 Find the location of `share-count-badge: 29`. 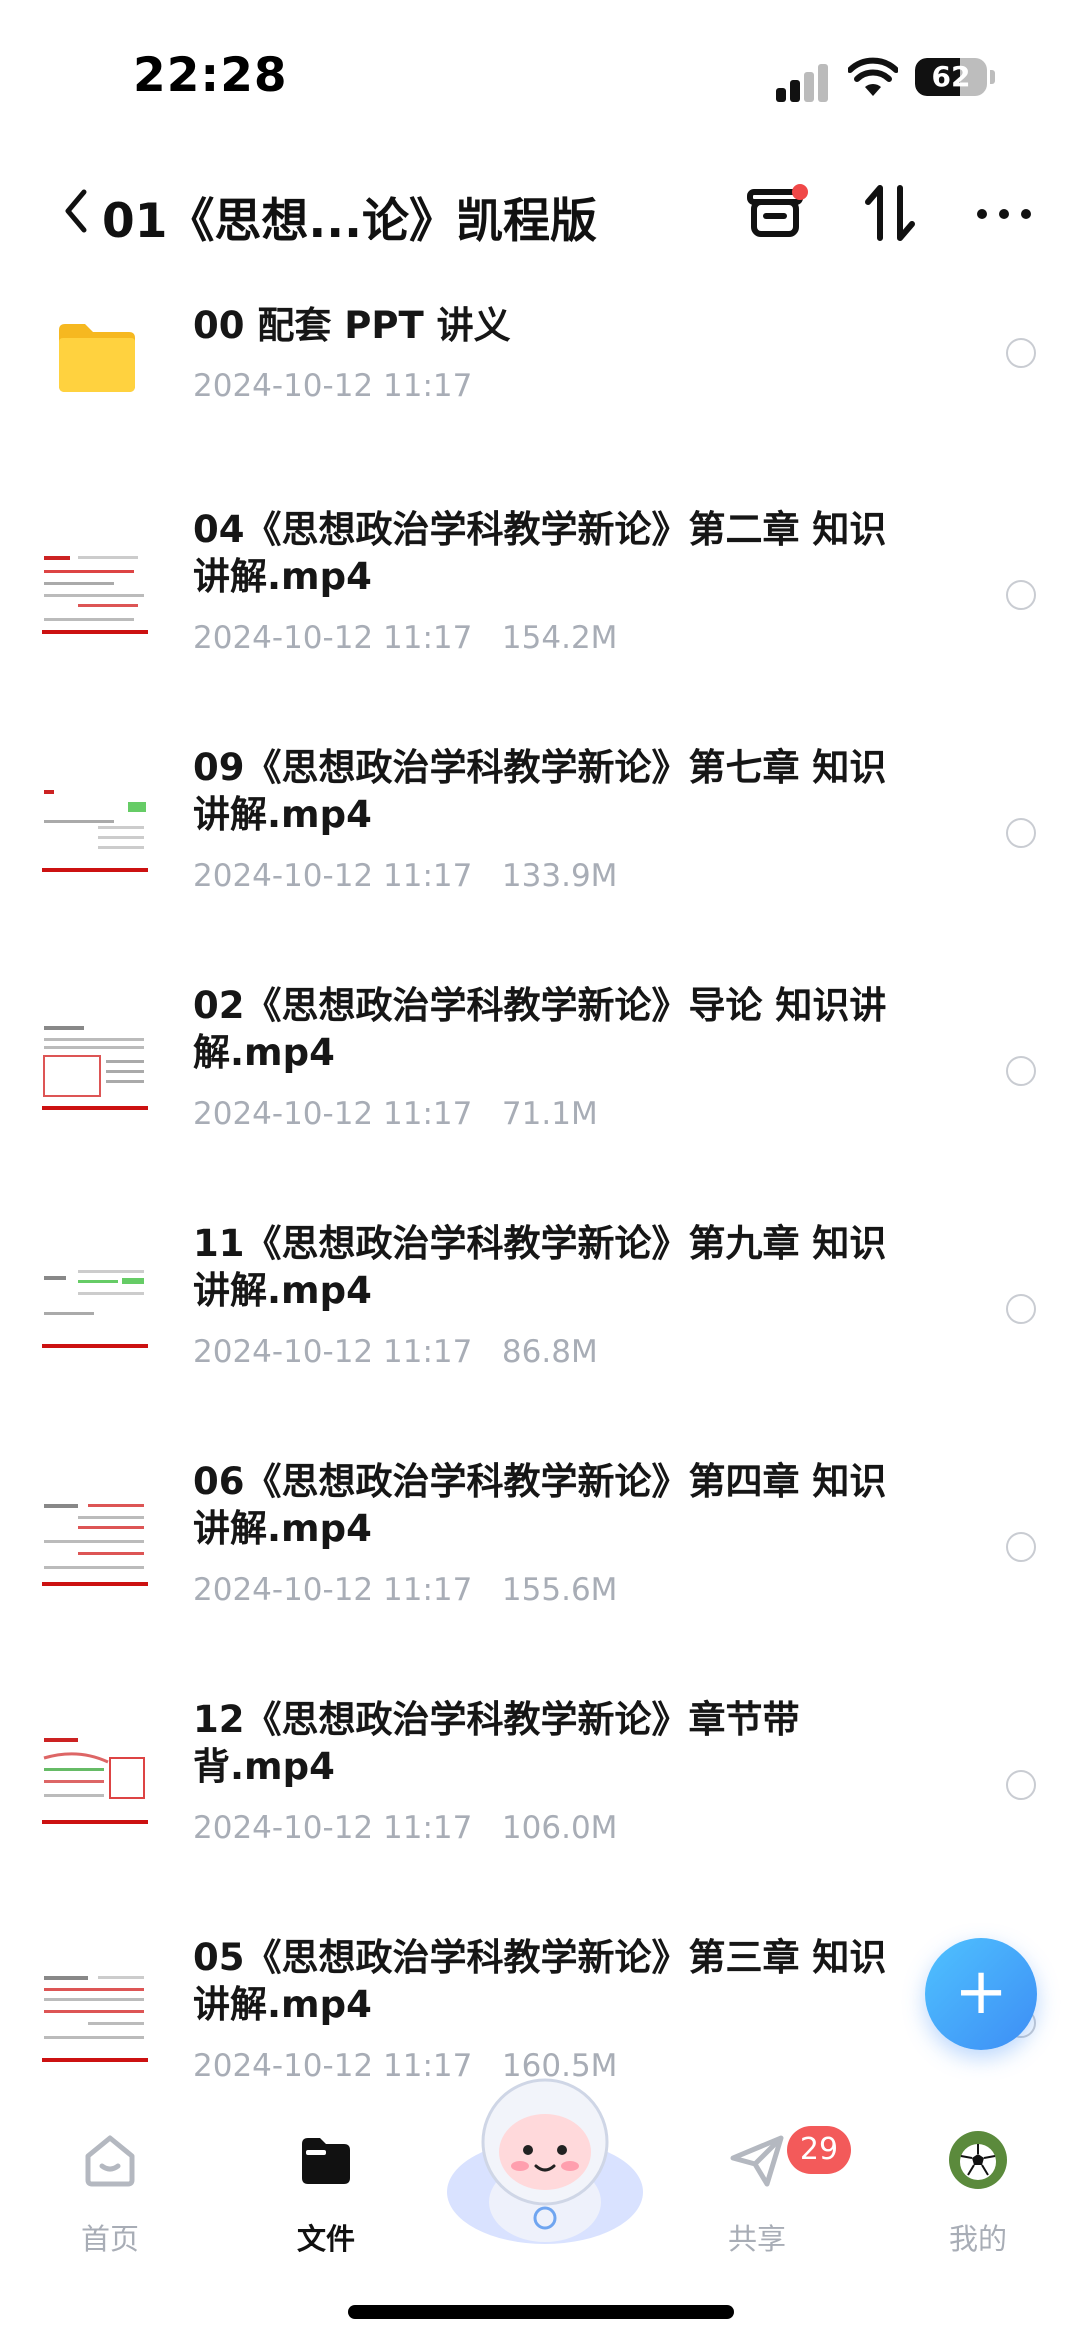

share-count-badge: 29 is located at coordinates (819, 2150).